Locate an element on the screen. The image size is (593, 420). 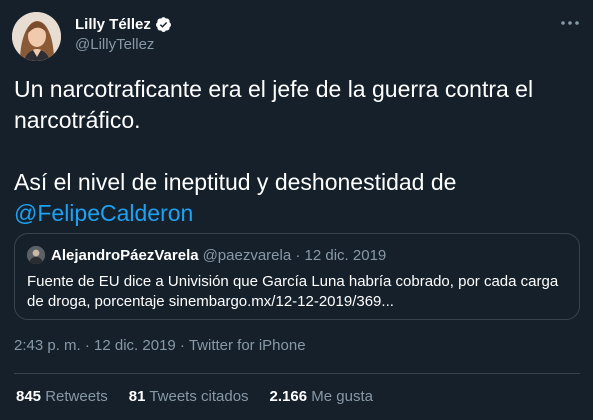
more-horizontal-icon is located at coordinates (570, 23).